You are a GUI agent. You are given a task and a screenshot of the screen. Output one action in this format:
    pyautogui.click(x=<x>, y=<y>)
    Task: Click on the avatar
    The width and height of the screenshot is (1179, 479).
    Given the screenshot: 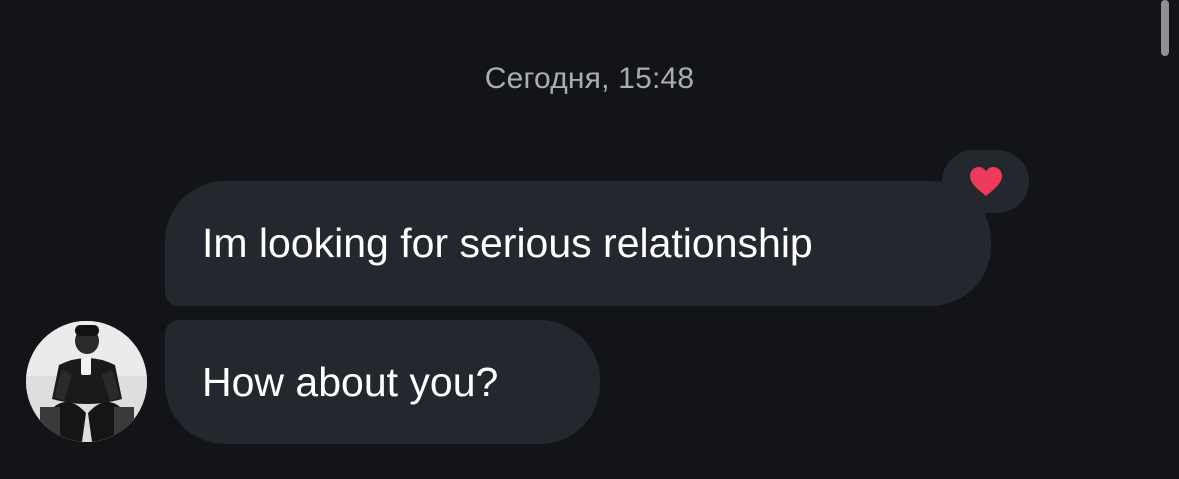 What is the action you would take?
    pyautogui.click(x=86, y=381)
    